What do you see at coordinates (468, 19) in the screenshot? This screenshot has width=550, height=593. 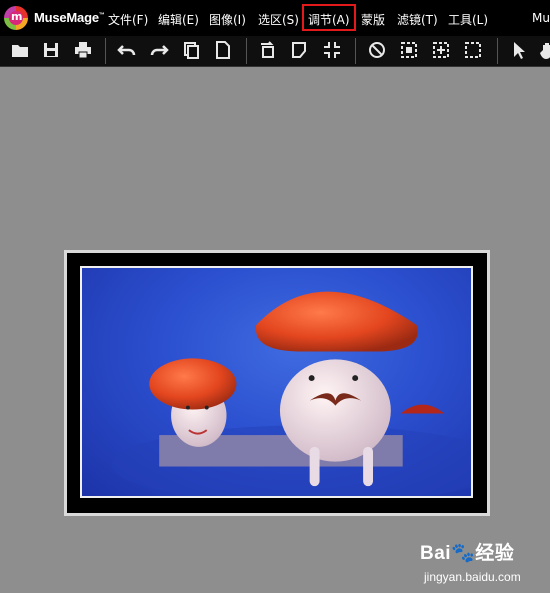 I see `menu-tools: 工具(L)` at bounding box center [468, 19].